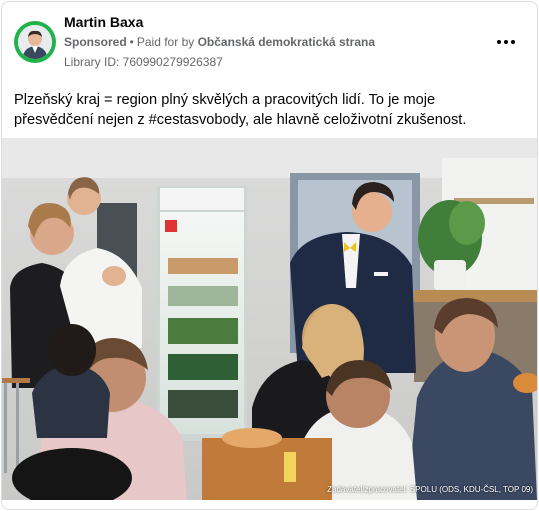  I want to click on avatar-photo, so click(35, 42).